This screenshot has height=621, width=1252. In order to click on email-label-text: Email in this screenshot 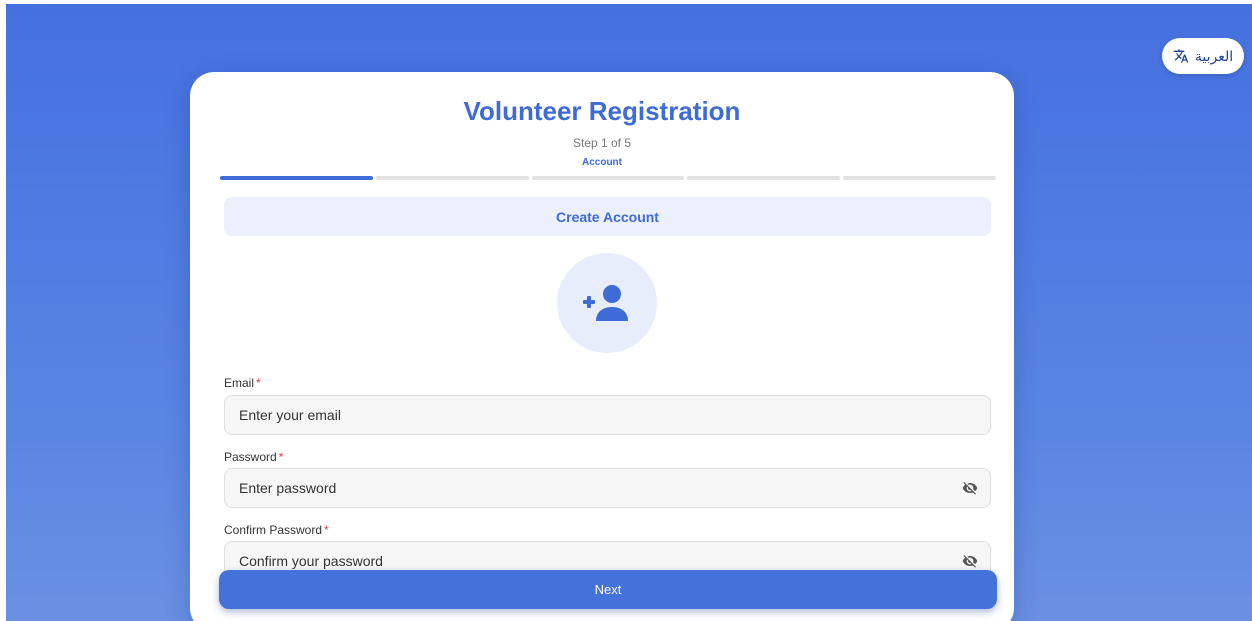, I will do `click(239, 383)`.